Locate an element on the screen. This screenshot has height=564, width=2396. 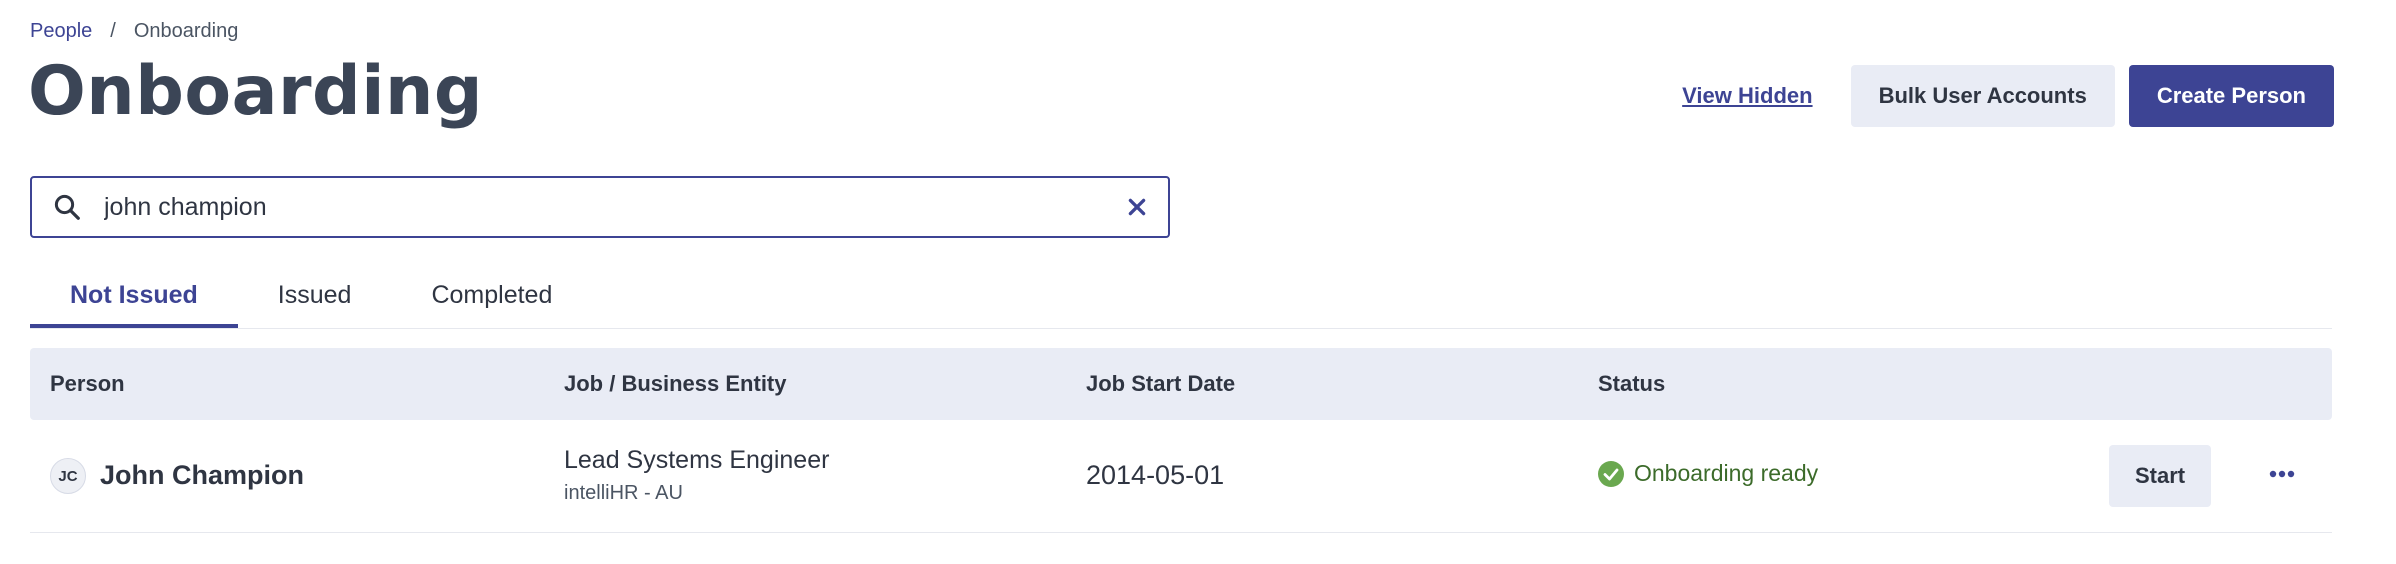
tab-not-issued: Not Issued is located at coordinates (134, 299).